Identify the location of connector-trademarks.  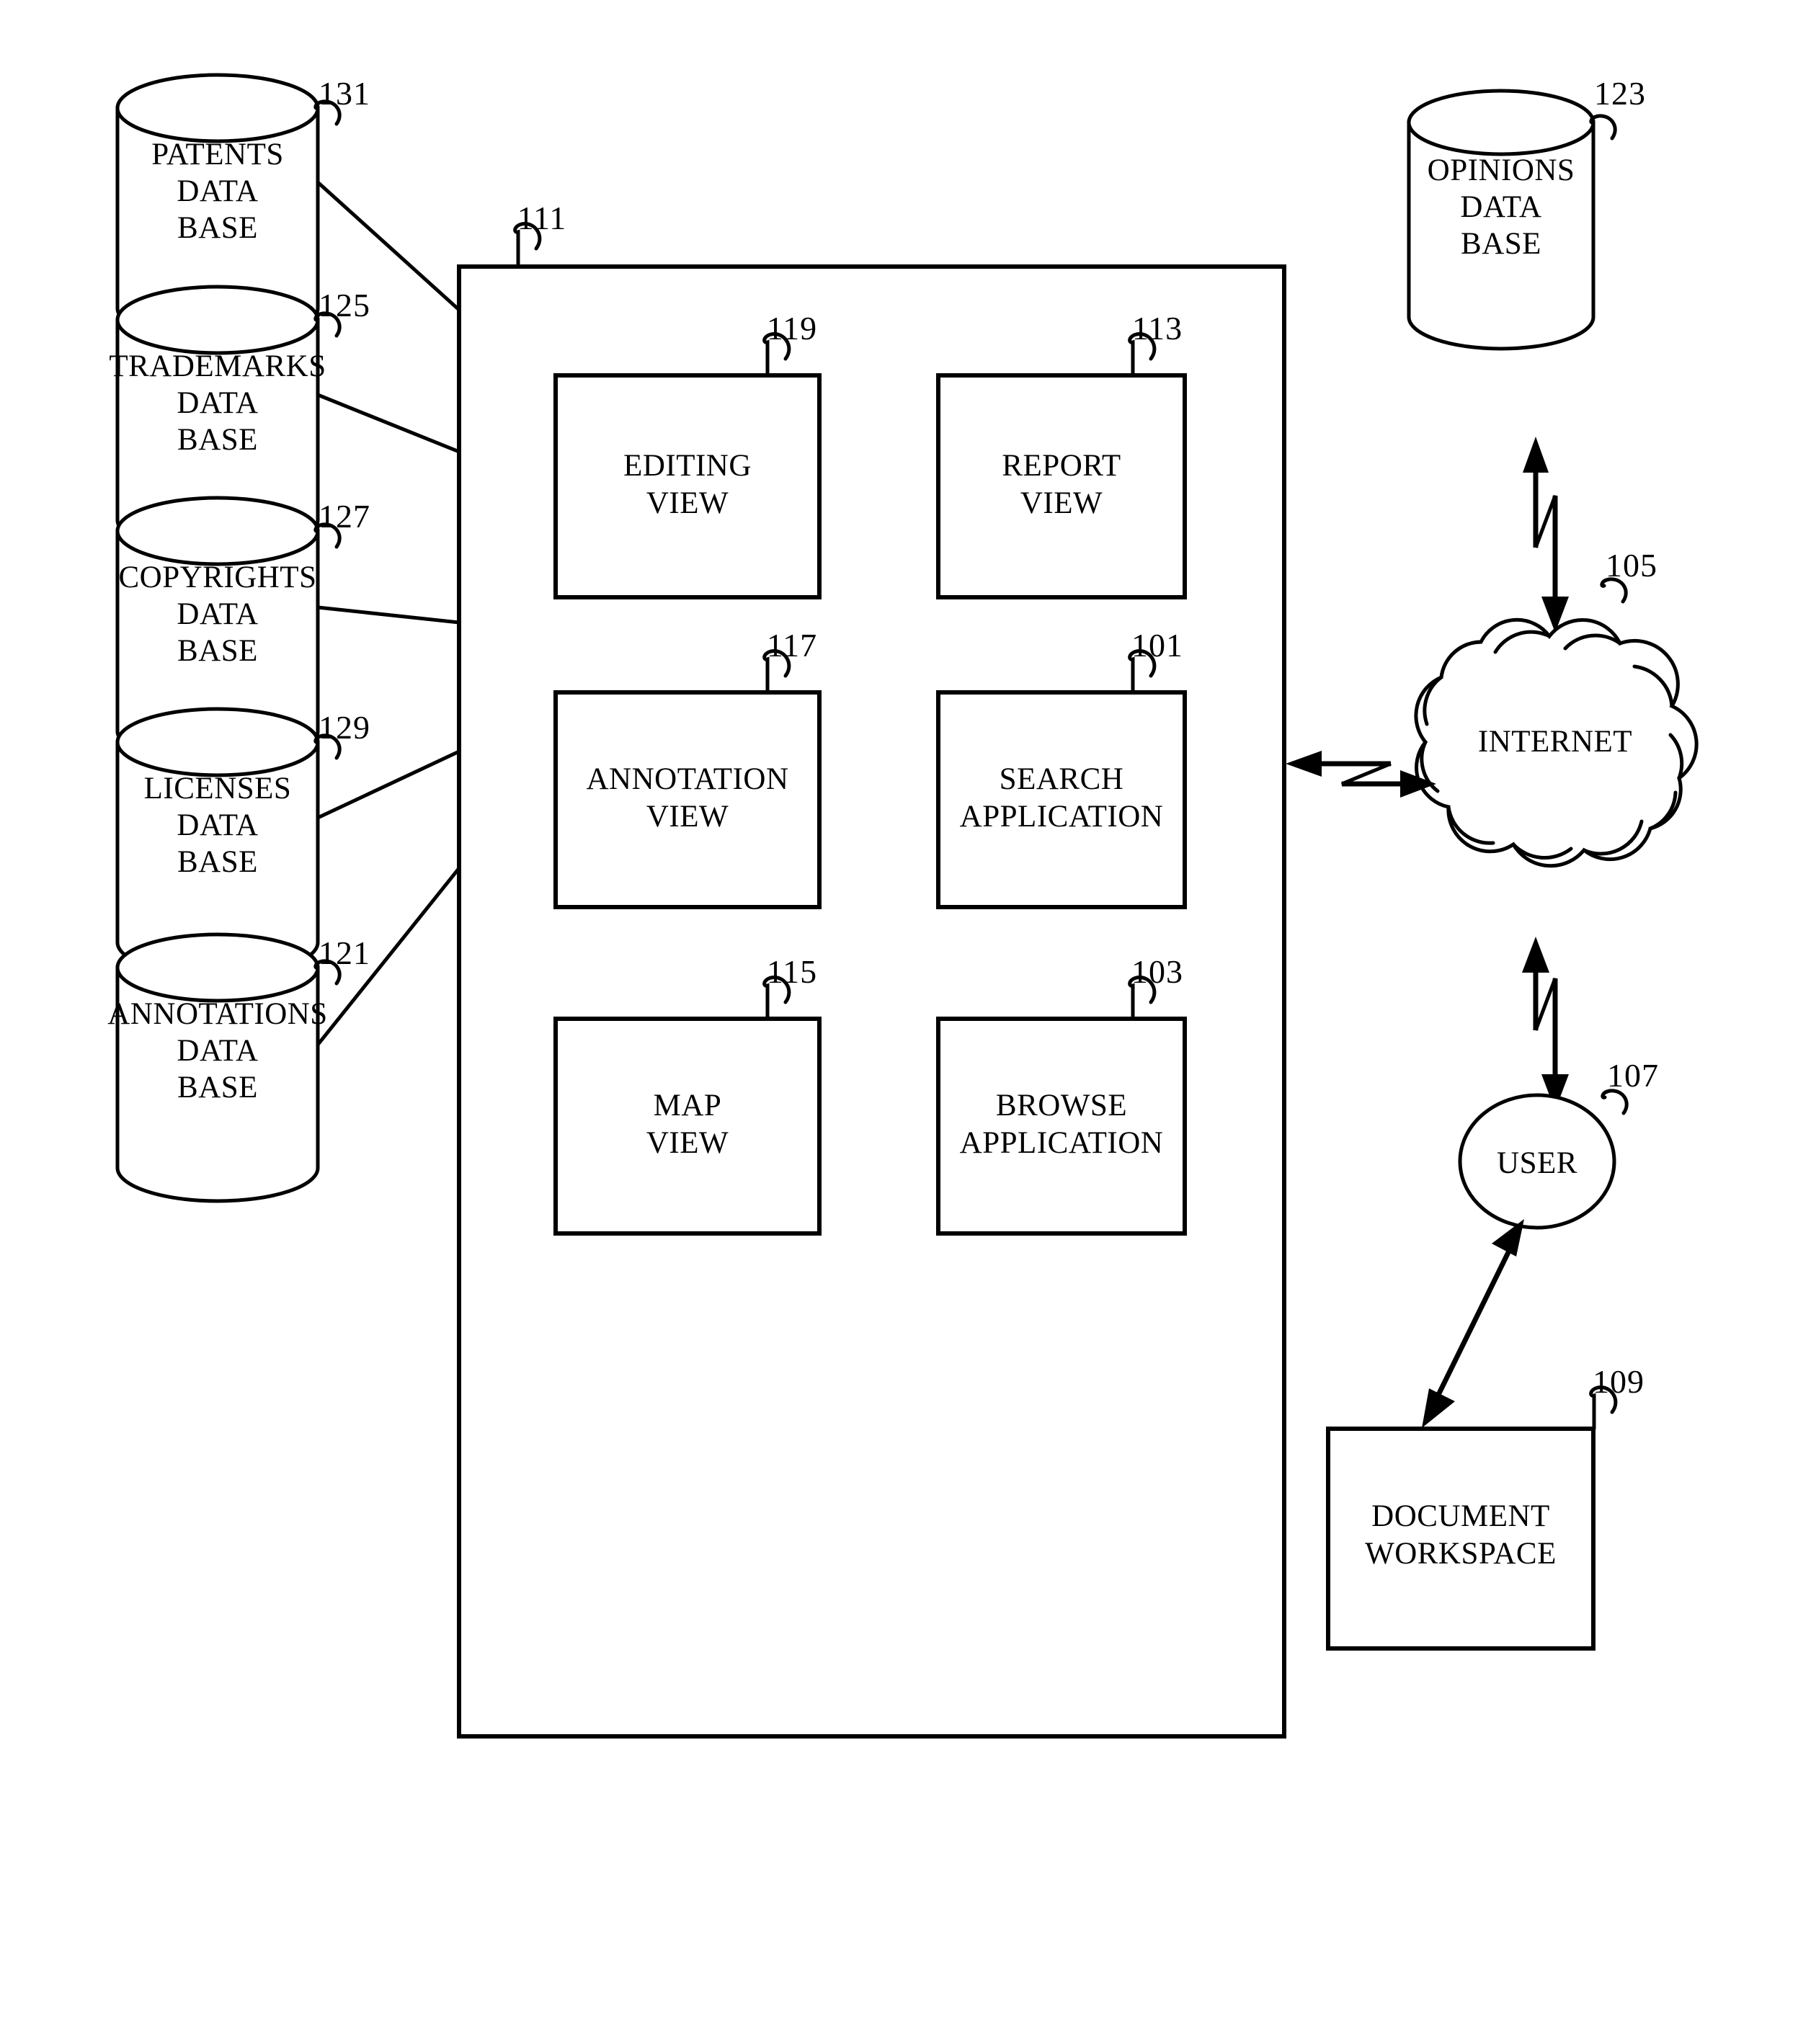
(389, 423).